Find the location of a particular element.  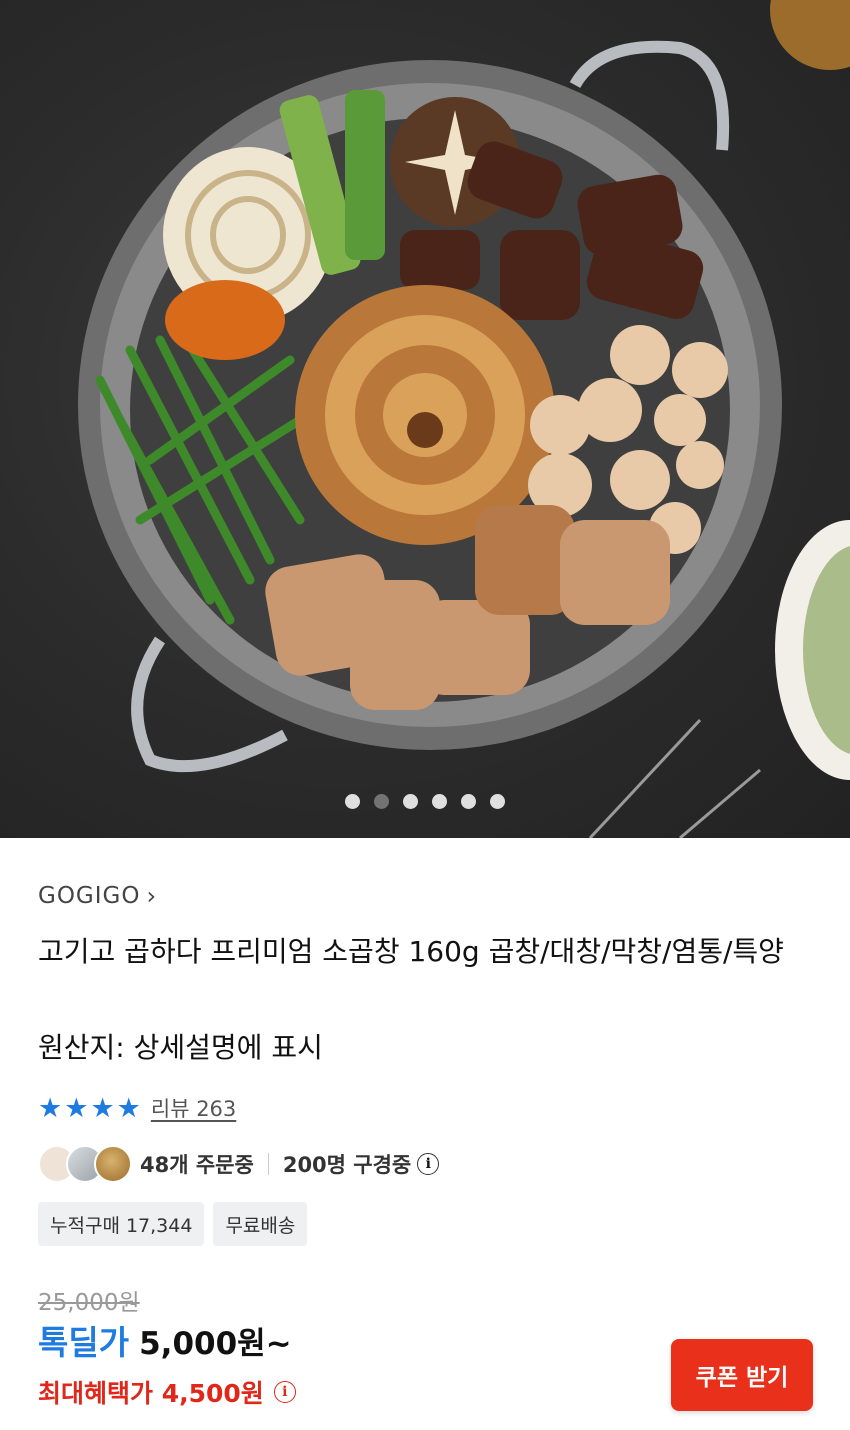

star-rating: ★ ★ ★ ★ is located at coordinates (89, 1108).